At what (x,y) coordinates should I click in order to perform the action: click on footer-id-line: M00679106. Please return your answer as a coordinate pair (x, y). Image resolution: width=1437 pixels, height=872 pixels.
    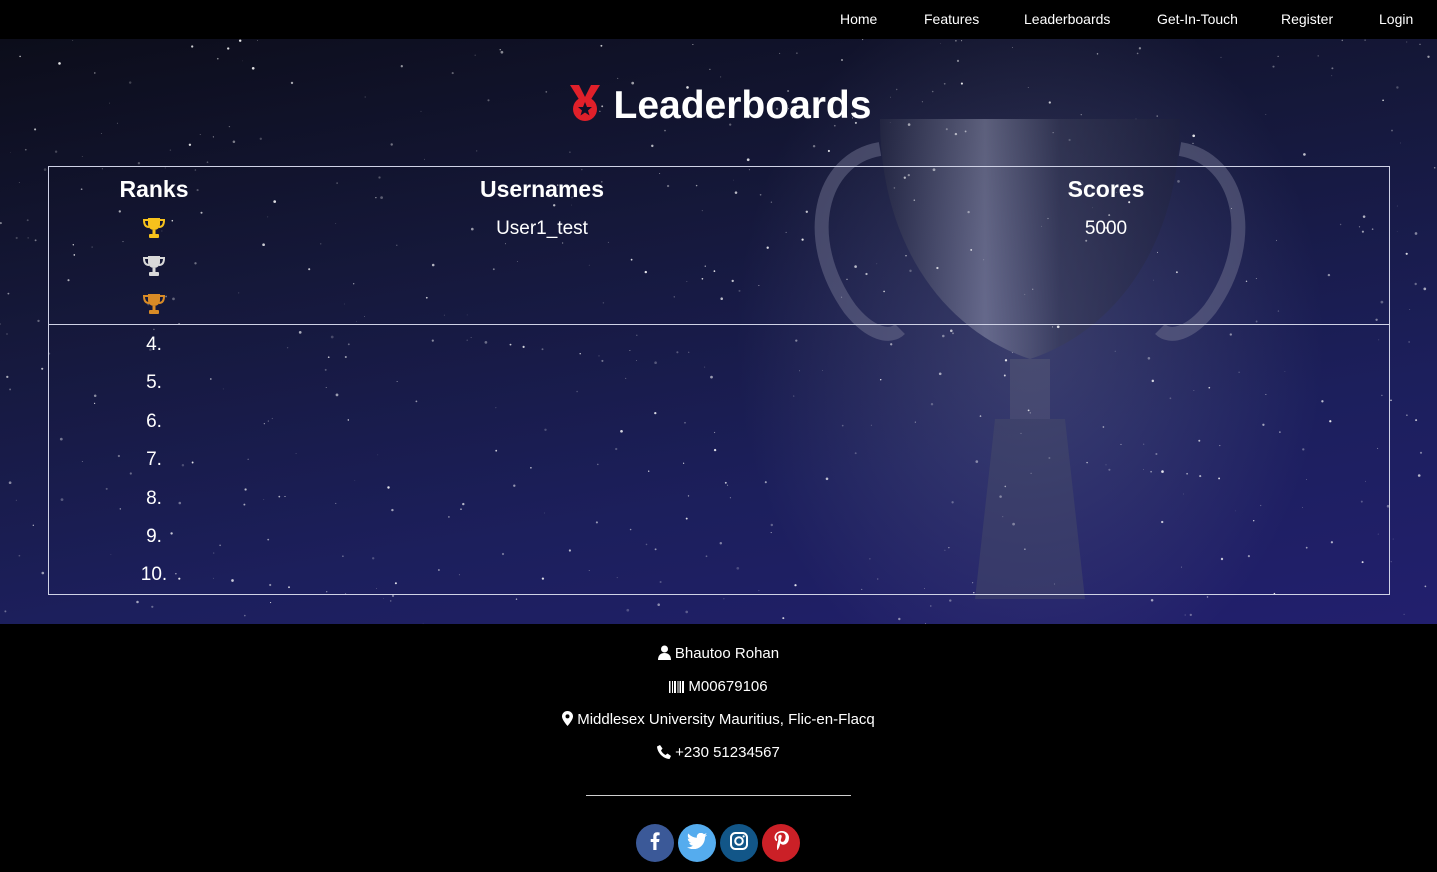
    Looking at the image, I should click on (718, 687).